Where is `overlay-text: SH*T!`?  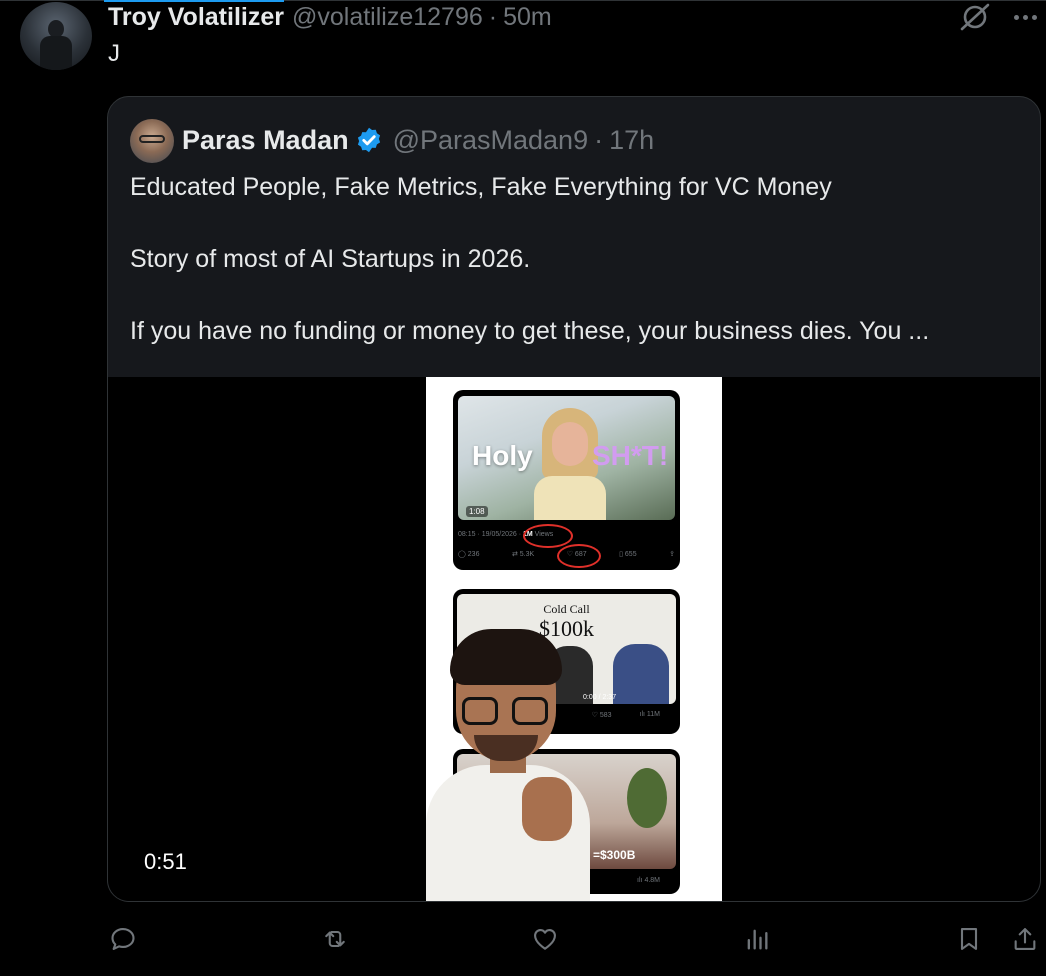 overlay-text: SH*T! is located at coordinates (630, 455).